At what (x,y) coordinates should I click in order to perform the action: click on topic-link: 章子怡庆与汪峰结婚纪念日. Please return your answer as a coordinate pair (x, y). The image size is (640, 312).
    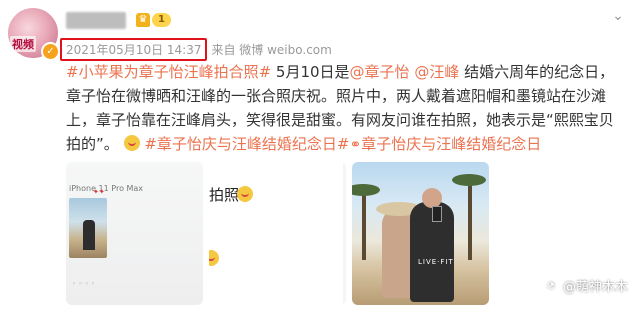
    Looking at the image, I should click on (451, 144).